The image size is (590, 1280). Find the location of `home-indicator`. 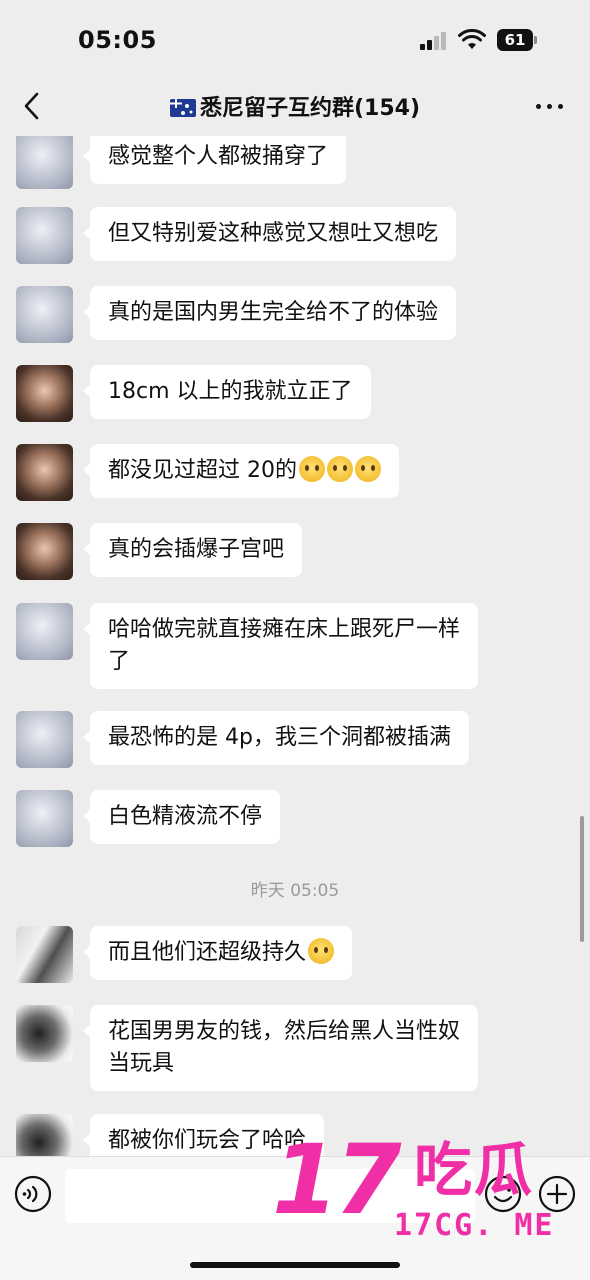

home-indicator is located at coordinates (295, 1265).